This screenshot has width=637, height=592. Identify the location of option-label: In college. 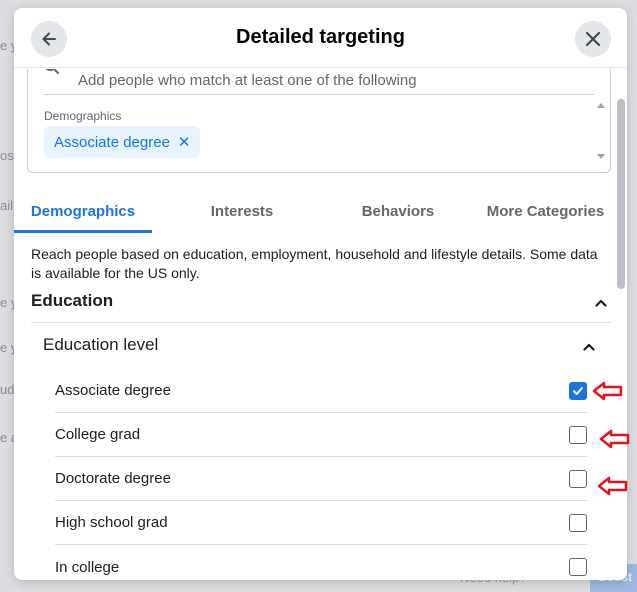
(87, 567).